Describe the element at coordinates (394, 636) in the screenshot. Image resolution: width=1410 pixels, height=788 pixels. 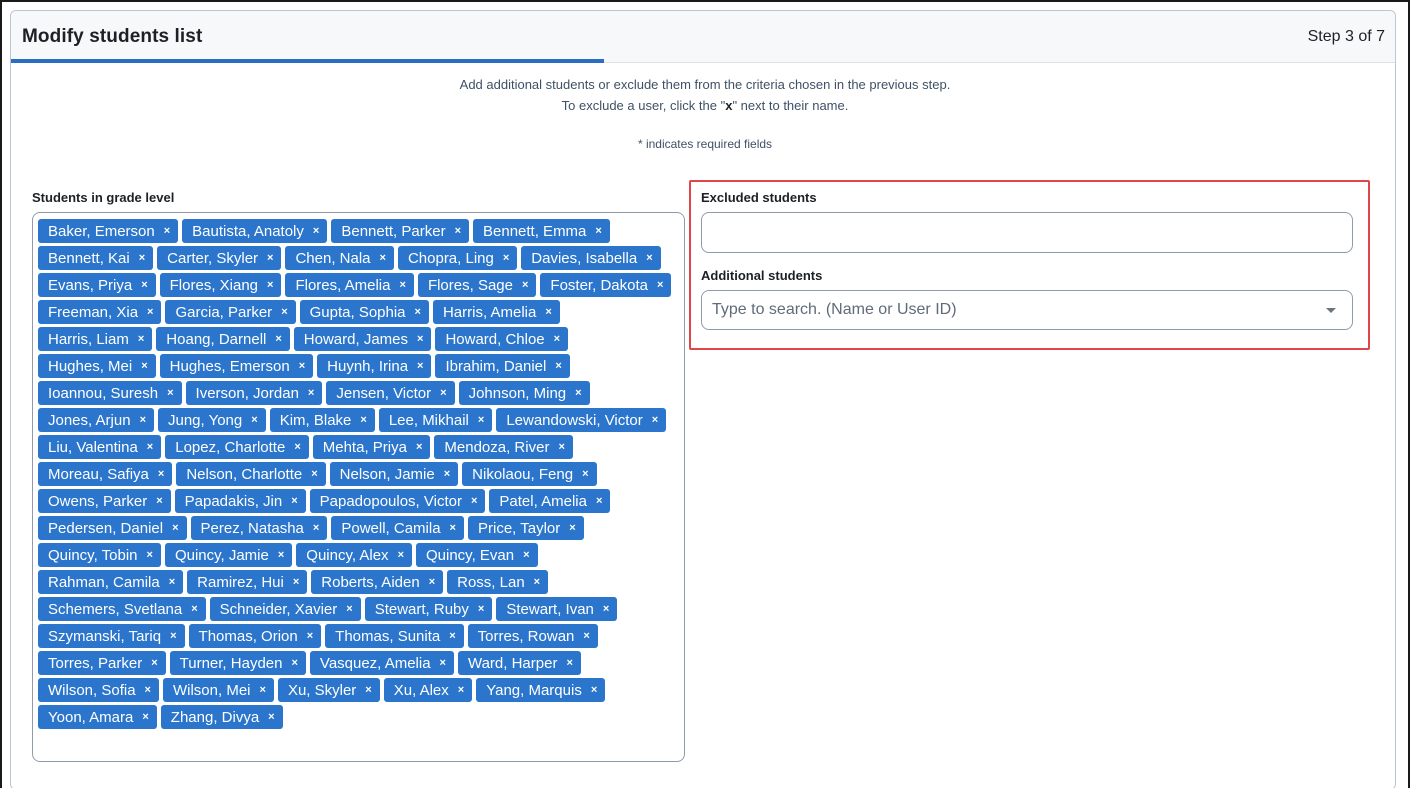
I see `student-tag: Thomas, Sunita ×` at that location.